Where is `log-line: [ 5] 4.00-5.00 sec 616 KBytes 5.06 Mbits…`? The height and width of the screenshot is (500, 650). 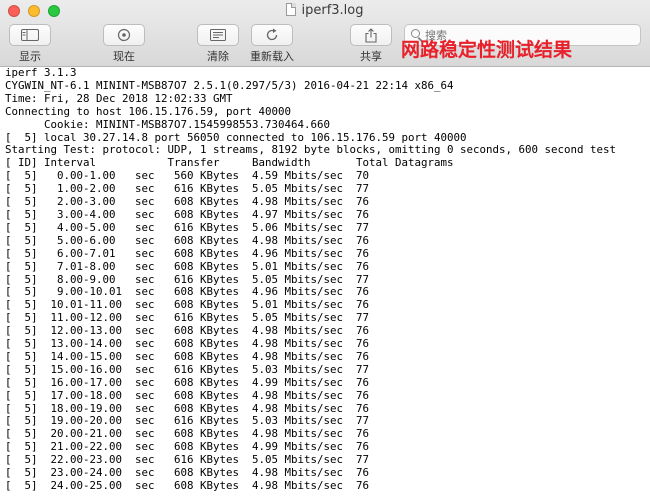 log-line: [ 5] 4.00-5.00 sec 616 KBytes 5.06 Mbits… is located at coordinates (187, 227).